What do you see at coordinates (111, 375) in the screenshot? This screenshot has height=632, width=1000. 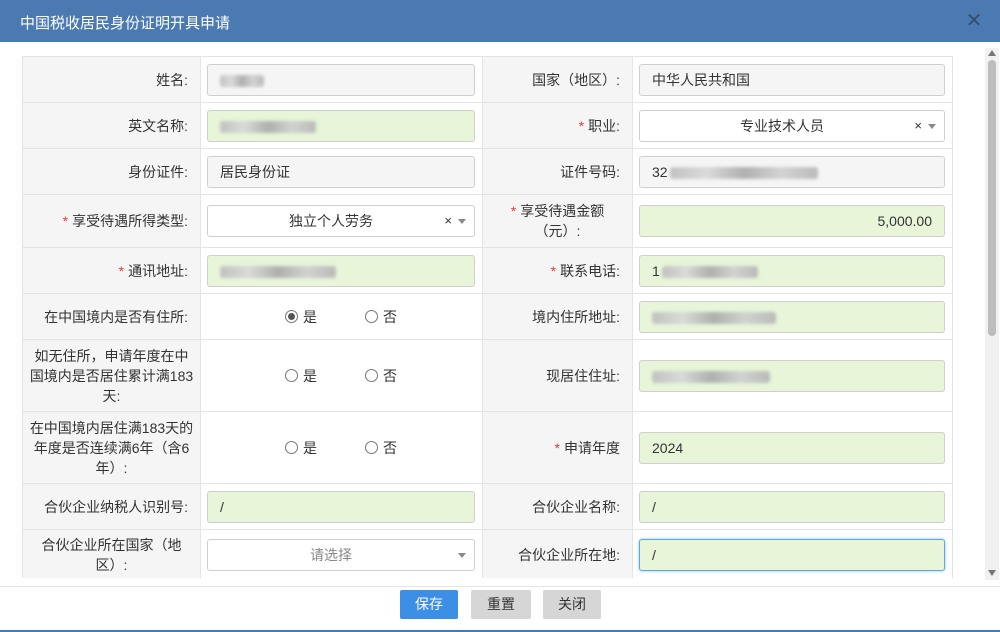 I see `stay-183-label: 如无住所，申请年度在中国境内是否居住累计满183天:` at bounding box center [111, 375].